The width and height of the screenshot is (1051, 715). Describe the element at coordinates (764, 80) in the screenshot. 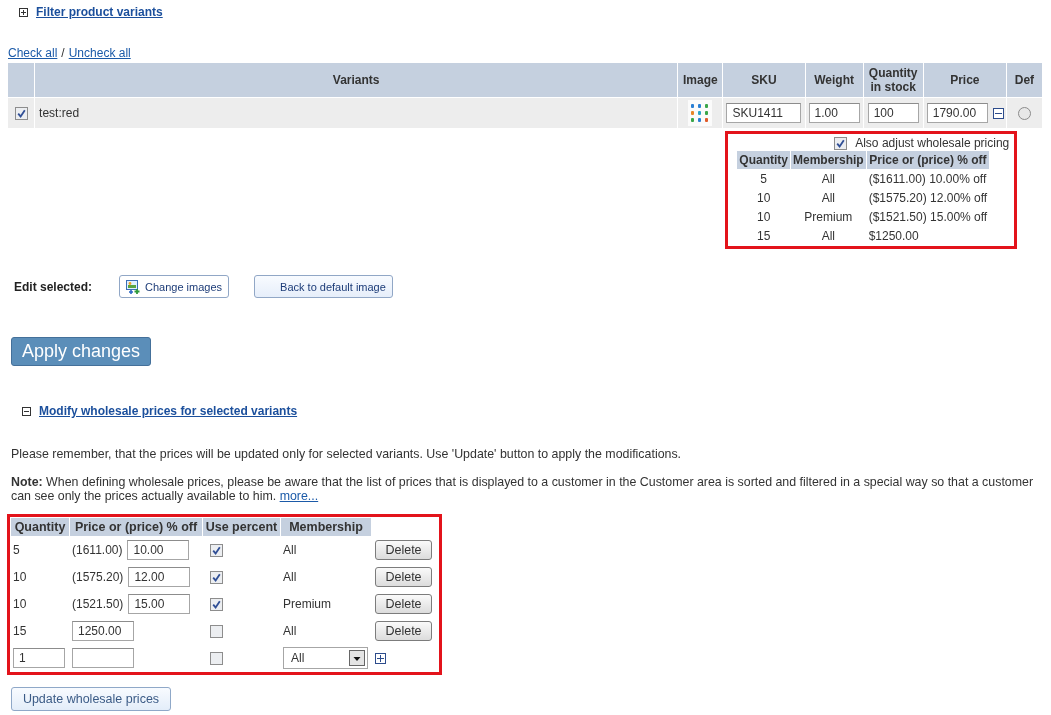

I see `column-header: SKU` at that location.